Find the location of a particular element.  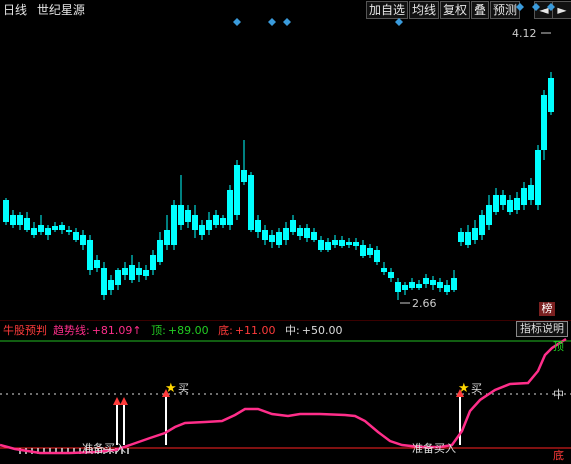

low-price-label: 2.66 is located at coordinates (424, 303).